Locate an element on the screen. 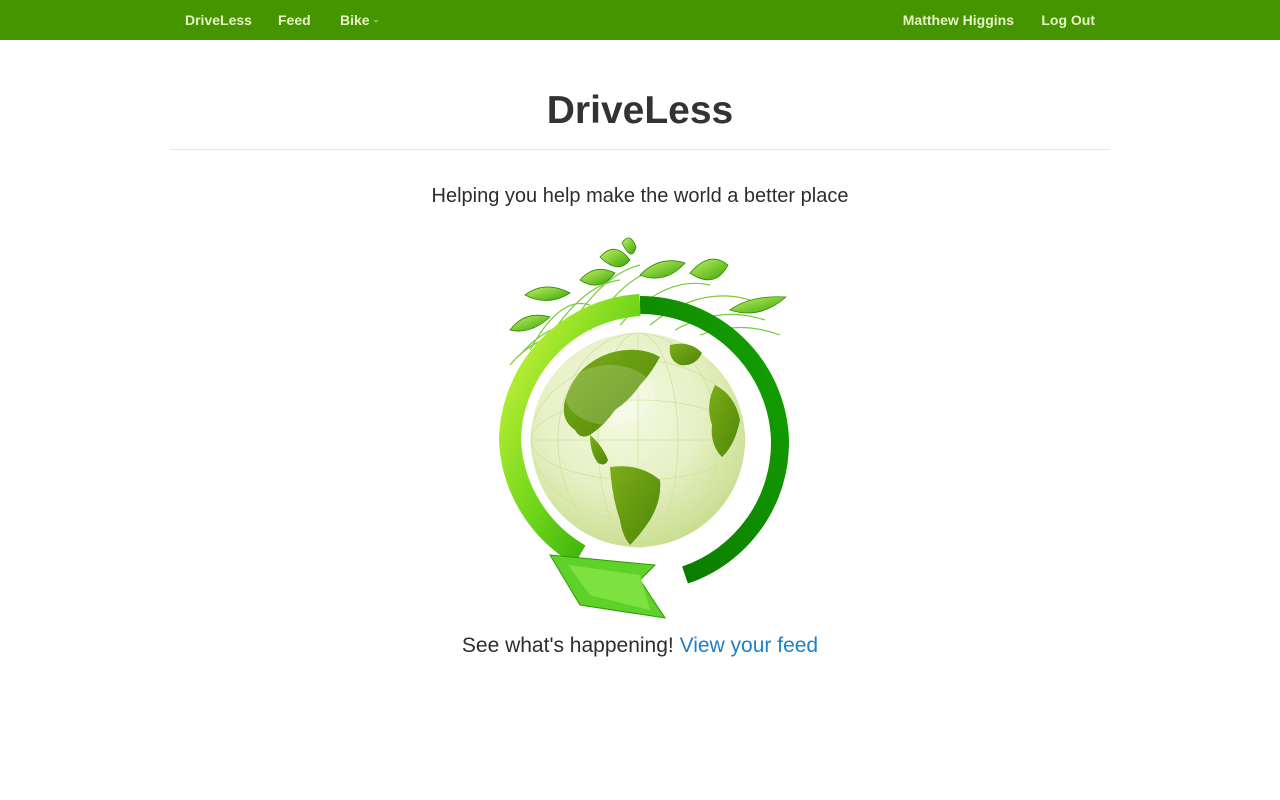 The image size is (1280, 800). logout-link: Log Out is located at coordinates (1068, 20).